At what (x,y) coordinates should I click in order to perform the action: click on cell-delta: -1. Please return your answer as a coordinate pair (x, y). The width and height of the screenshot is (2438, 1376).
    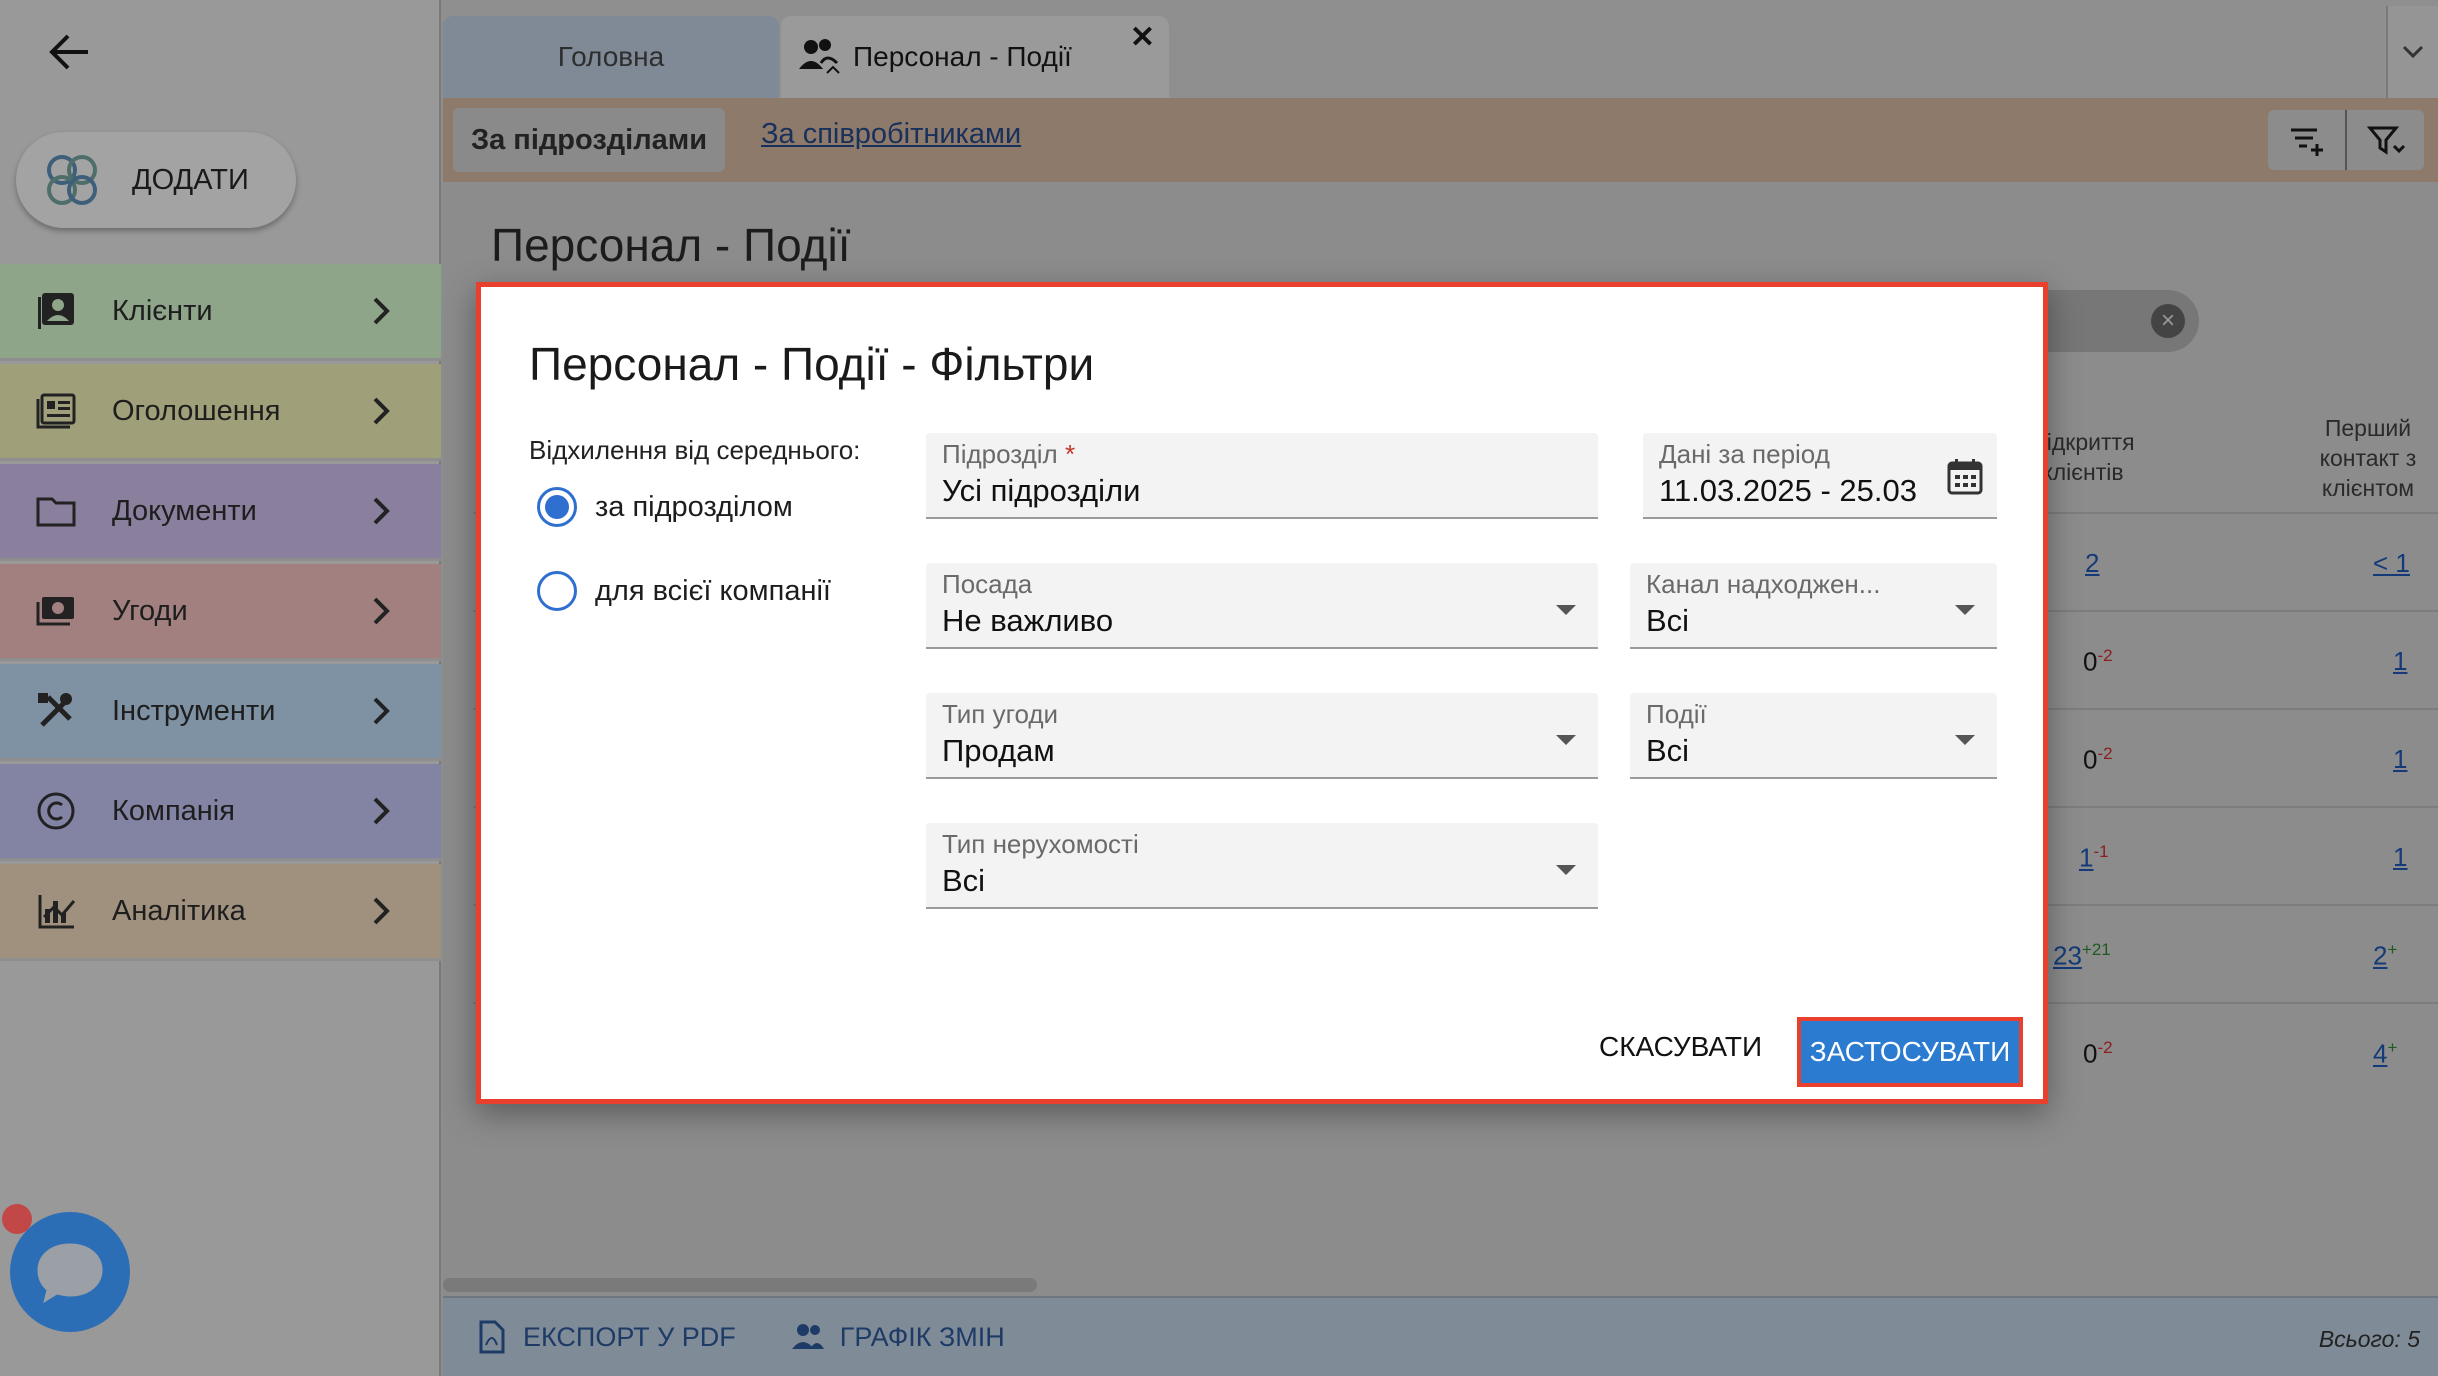
    Looking at the image, I should click on (2101, 851).